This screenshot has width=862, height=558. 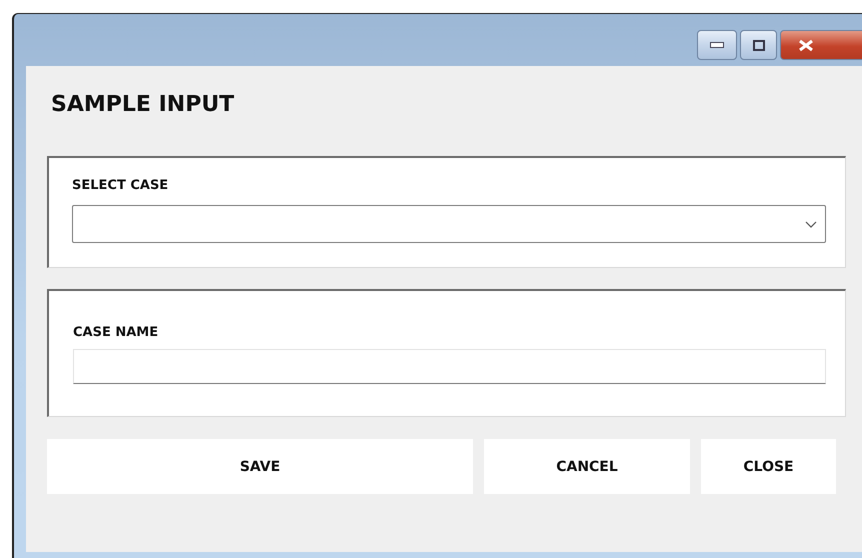 I want to click on action-button: SAVE, so click(x=260, y=466).